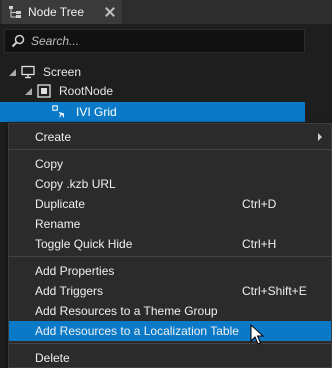 This screenshot has height=368, width=332. I want to click on tab-node-tree: Node Tree, so click(62, 12).